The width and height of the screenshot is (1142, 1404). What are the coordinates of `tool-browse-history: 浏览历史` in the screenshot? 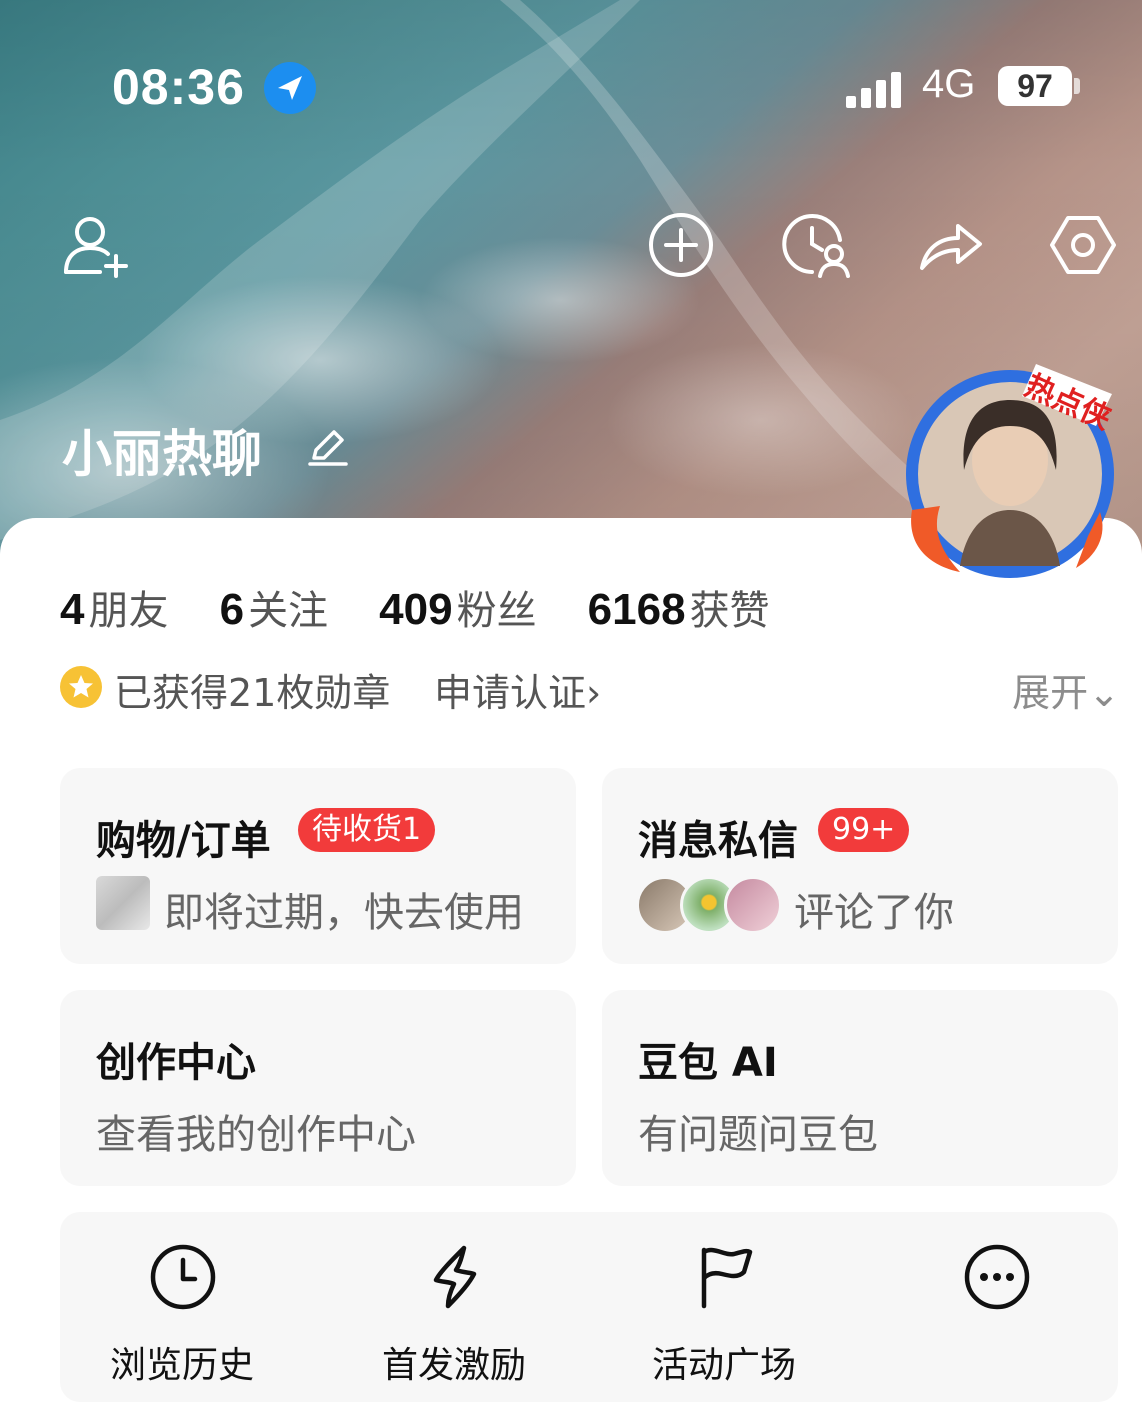 It's located at (182, 1307).